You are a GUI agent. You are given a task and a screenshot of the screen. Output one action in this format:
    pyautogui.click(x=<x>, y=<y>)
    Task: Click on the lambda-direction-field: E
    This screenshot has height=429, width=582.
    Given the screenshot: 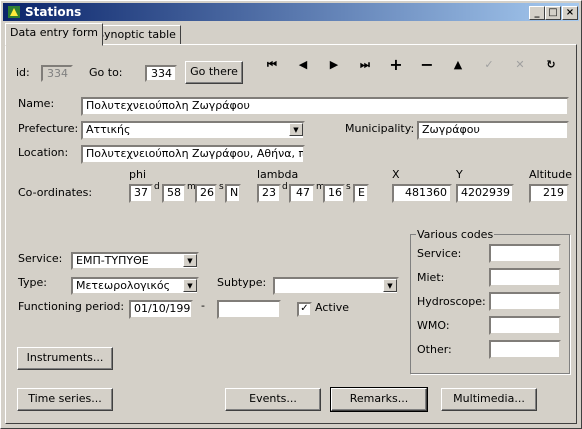 What is the action you would take?
    pyautogui.click(x=361, y=193)
    